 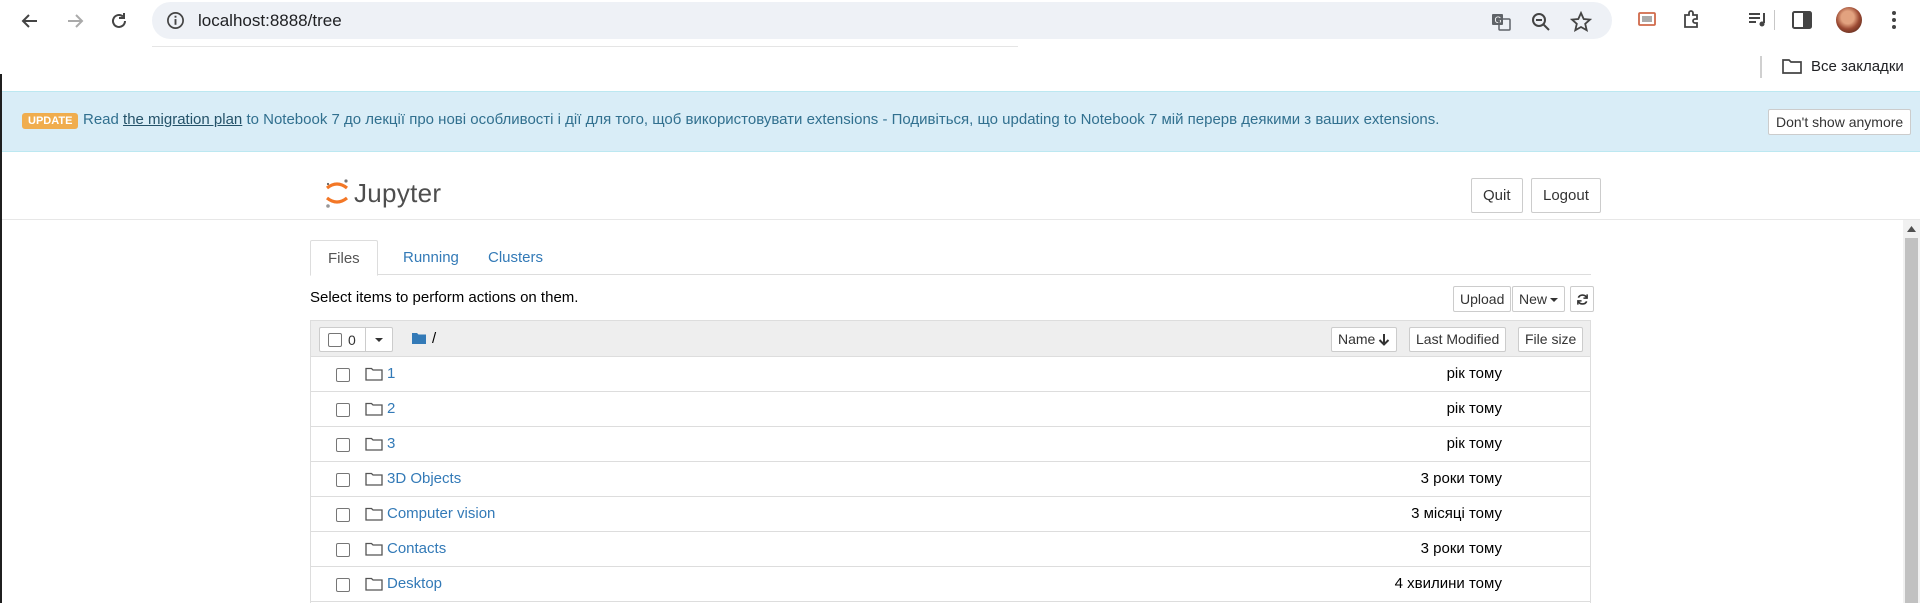 What do you see at coordinates (424, 478) in the screenshot?
I see `file-name-link: 3D Objects` at bounding box center [424, 478].